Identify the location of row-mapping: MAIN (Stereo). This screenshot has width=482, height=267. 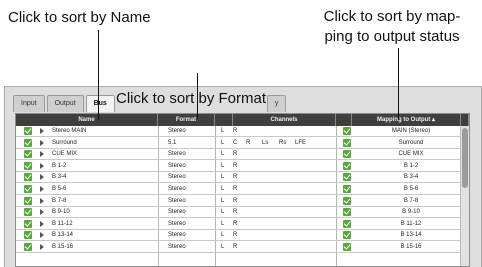
(411, 131).